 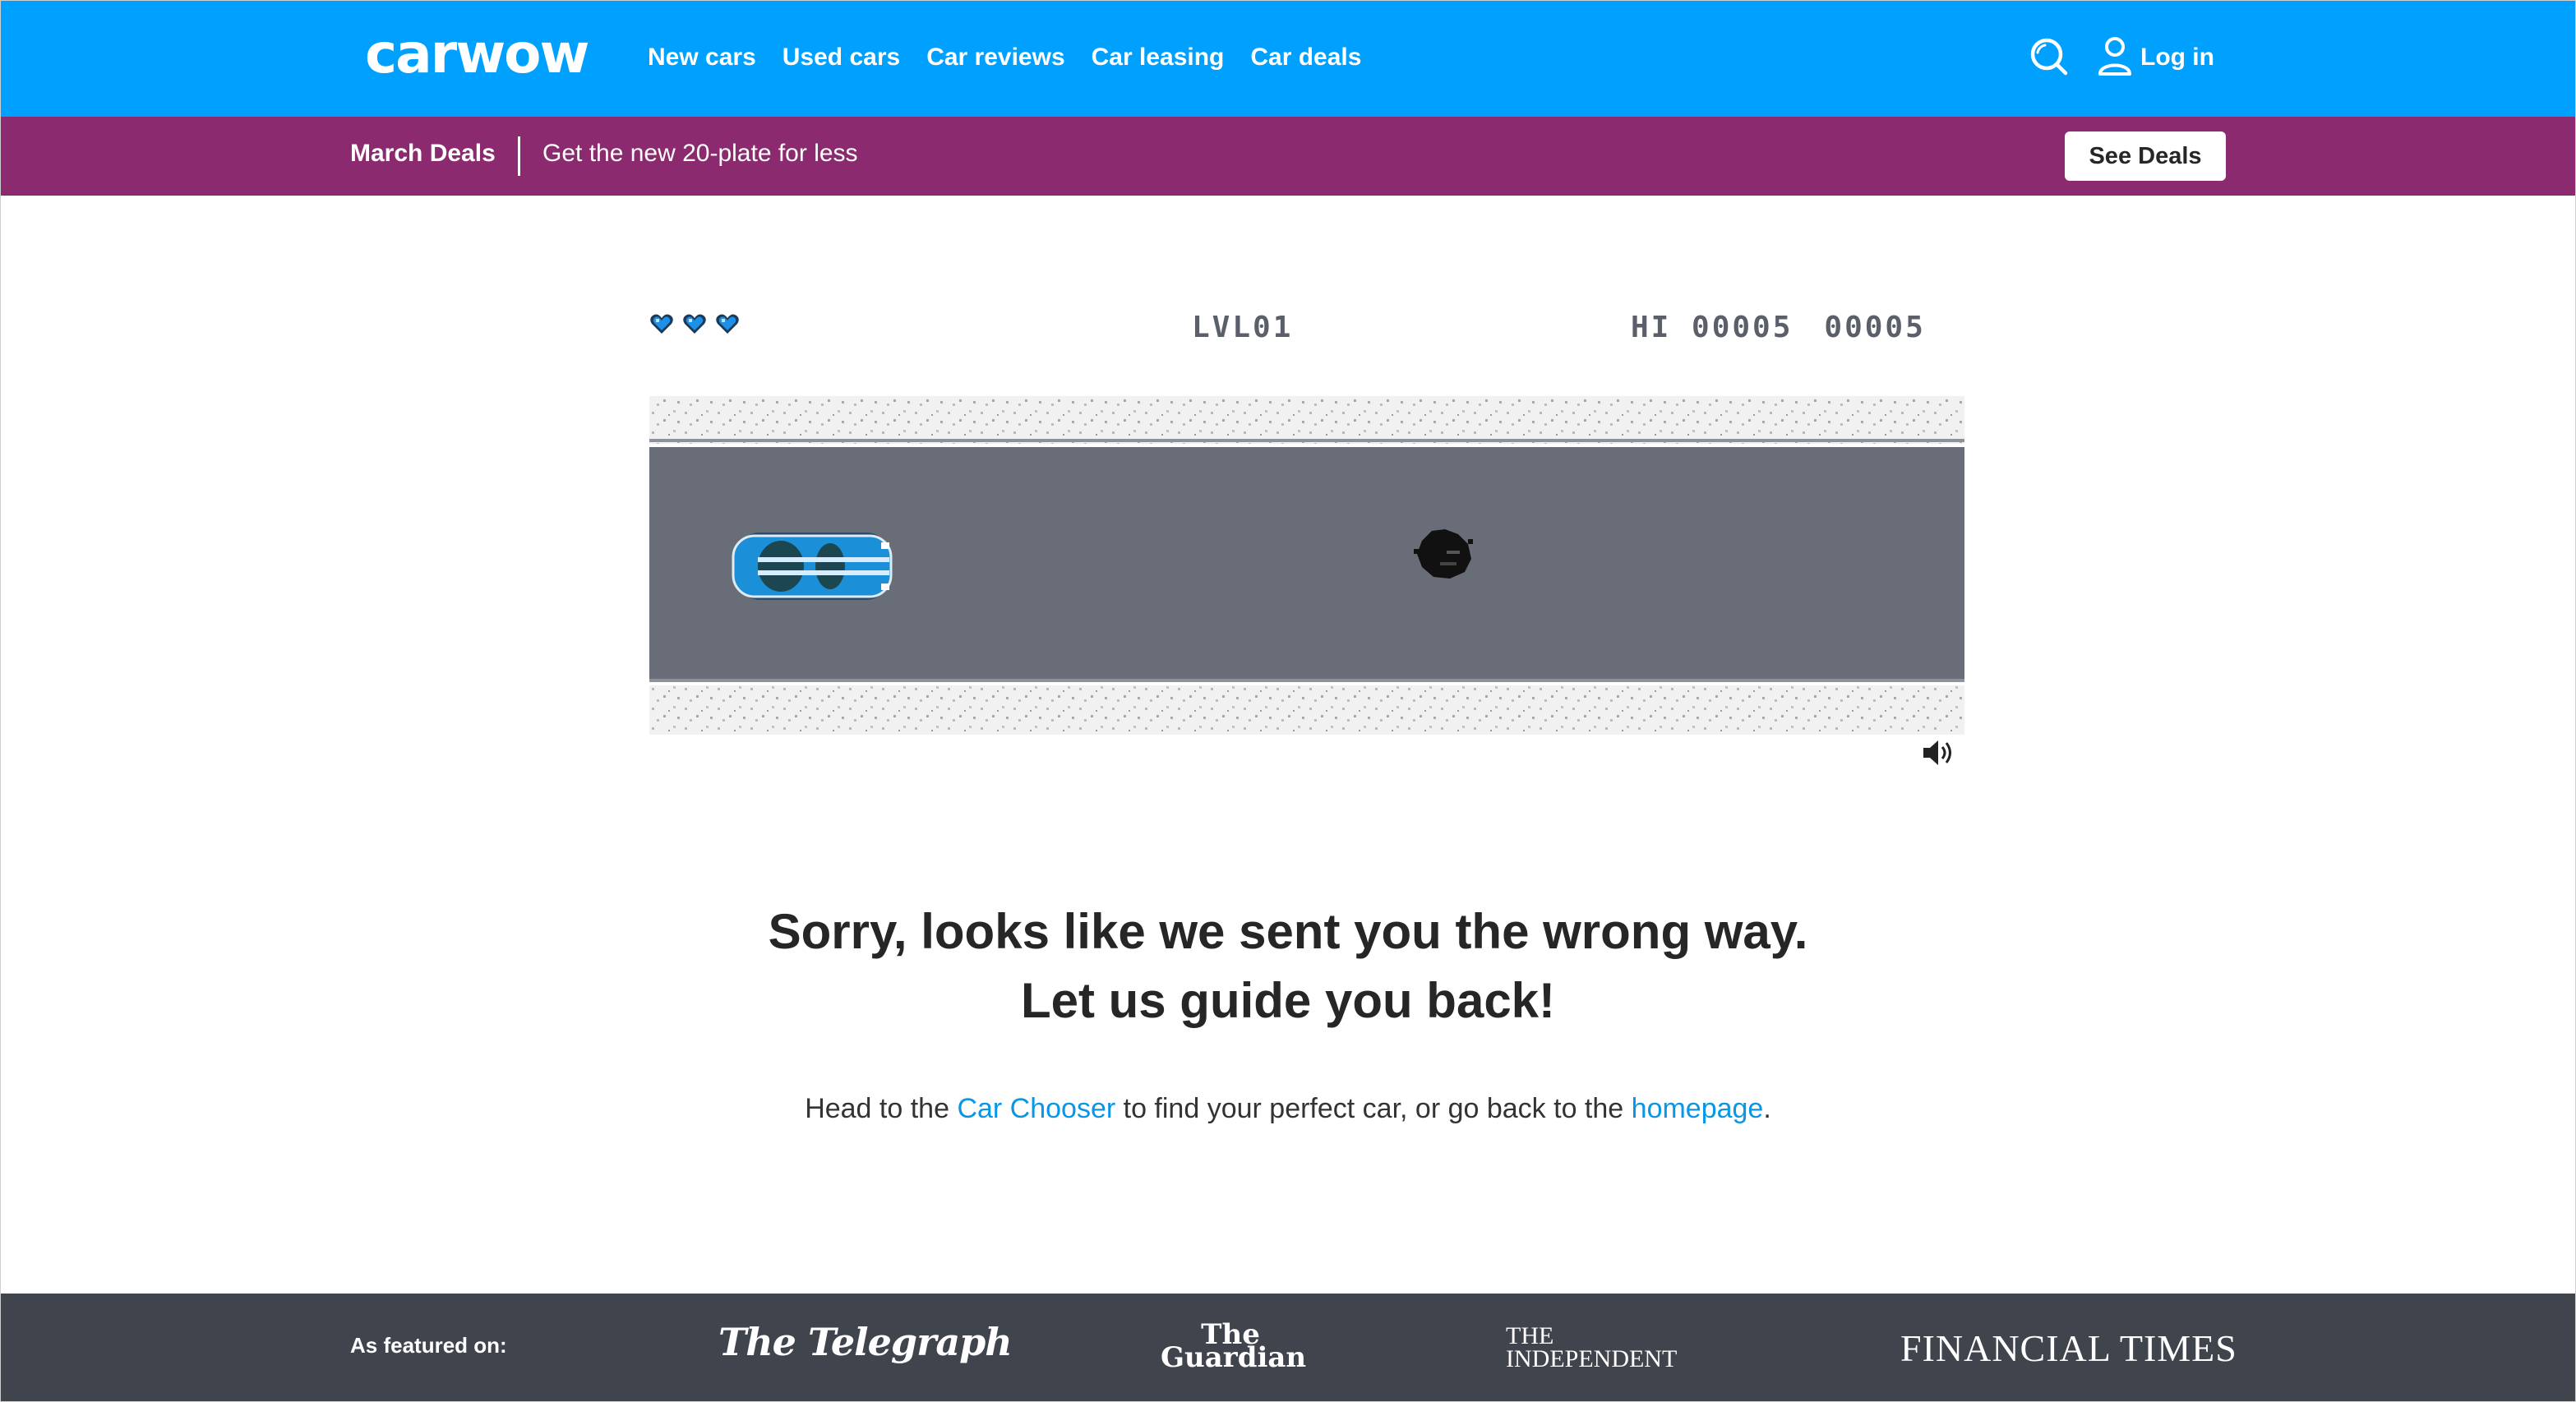 I want to click on nav-car-reviews: Car reviews, so click(x=995, y=57).